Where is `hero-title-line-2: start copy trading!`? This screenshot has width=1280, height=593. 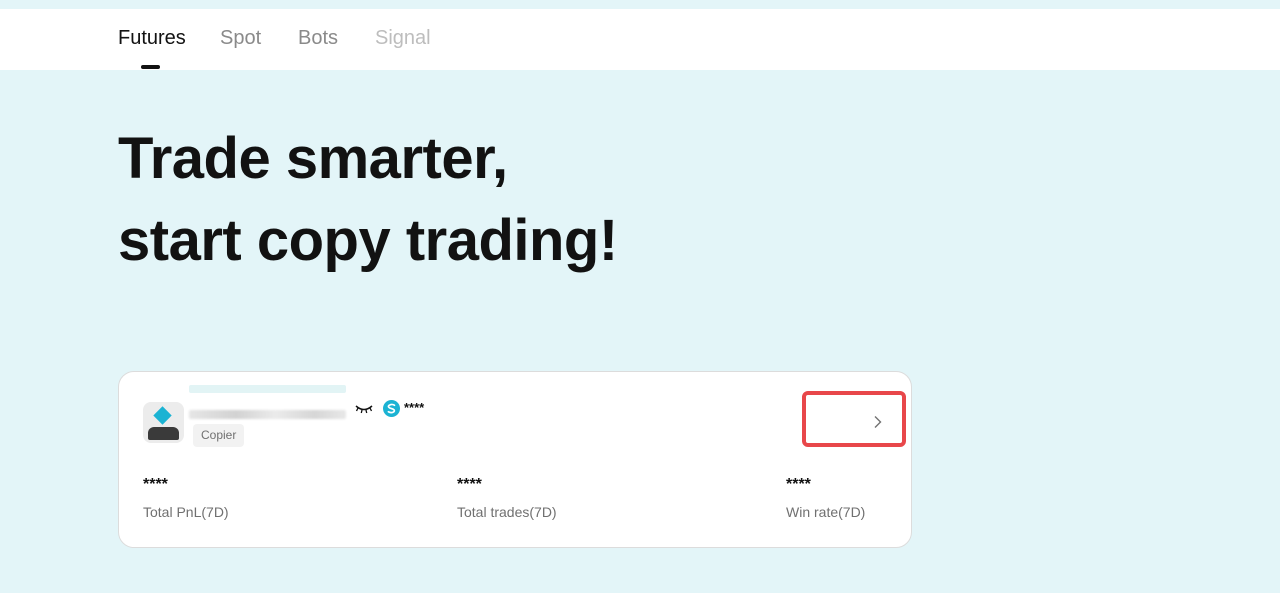
hero-title-line-2: start copy trading! is located at coordinates (368, 240).